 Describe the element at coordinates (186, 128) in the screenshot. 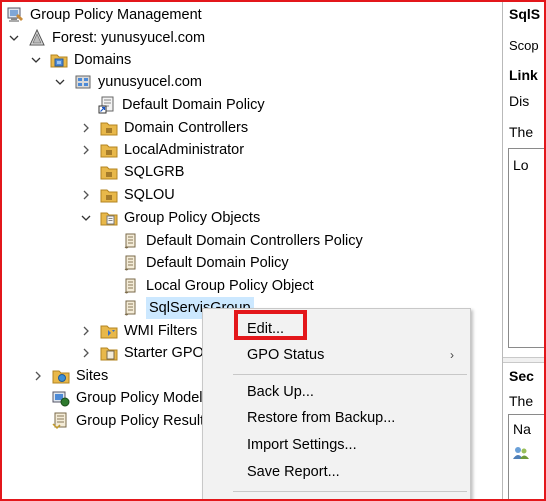

I see `tree-label: Domain Controllers` at that location.